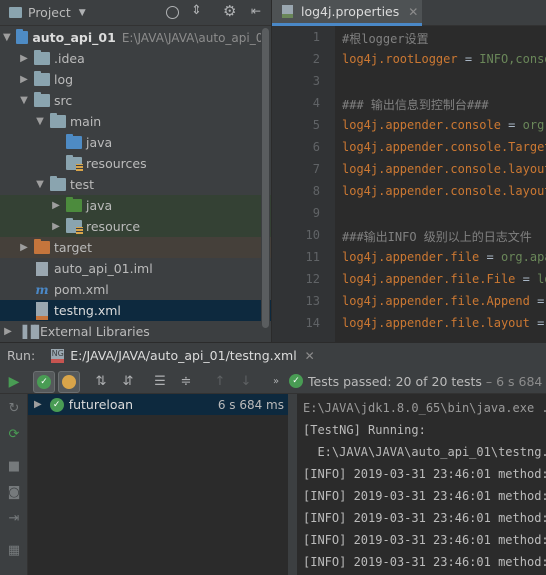  Describe the element at coordinates (14, 550) in the screenshot. I see `layout-button: ▦` at that location.